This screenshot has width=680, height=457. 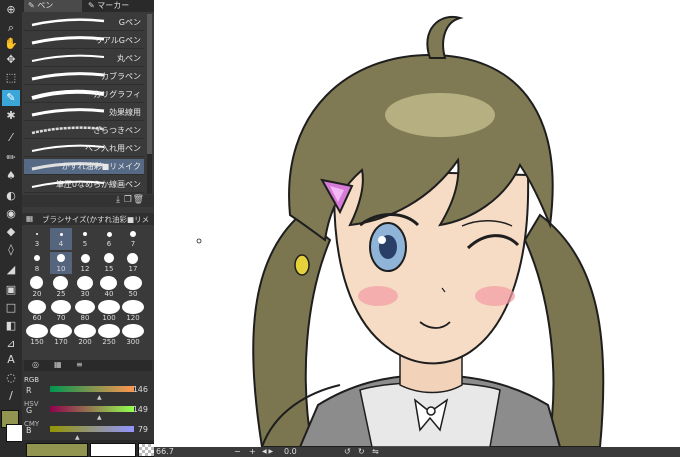 What do you see at coordinates (149, 84) in the screenshot?
I see `scrollbar-thumb` at bounding box center [149, 84].